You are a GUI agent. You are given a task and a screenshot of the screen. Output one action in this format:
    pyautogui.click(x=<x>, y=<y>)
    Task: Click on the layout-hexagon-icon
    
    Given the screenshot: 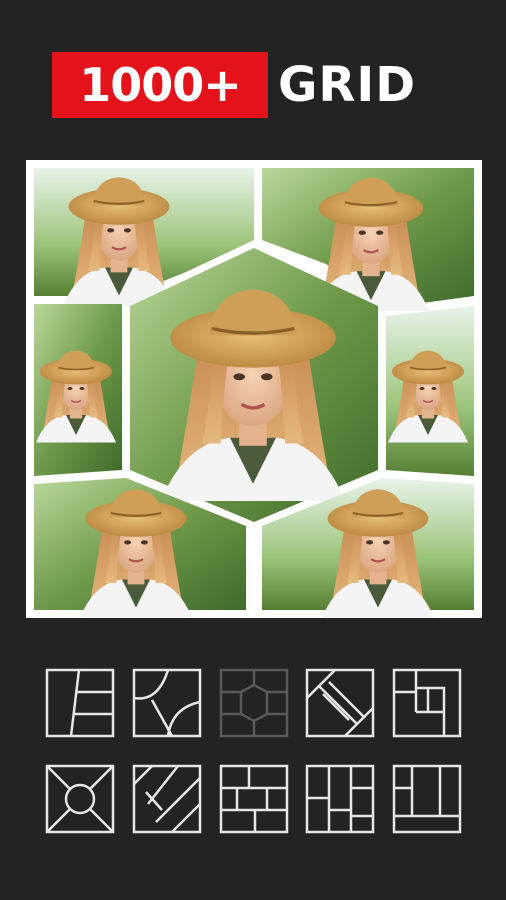 What is the action you would take?
    pyautogui.click(x=254, y=703)
    